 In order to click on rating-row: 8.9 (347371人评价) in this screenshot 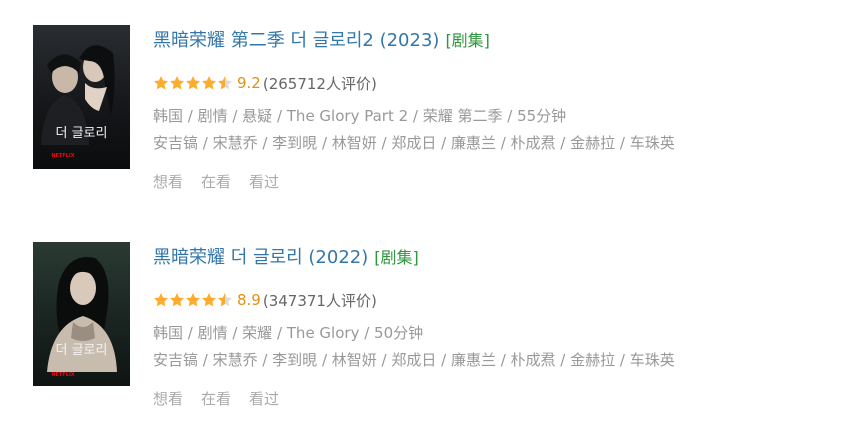, I will do `click(265, 300)`.